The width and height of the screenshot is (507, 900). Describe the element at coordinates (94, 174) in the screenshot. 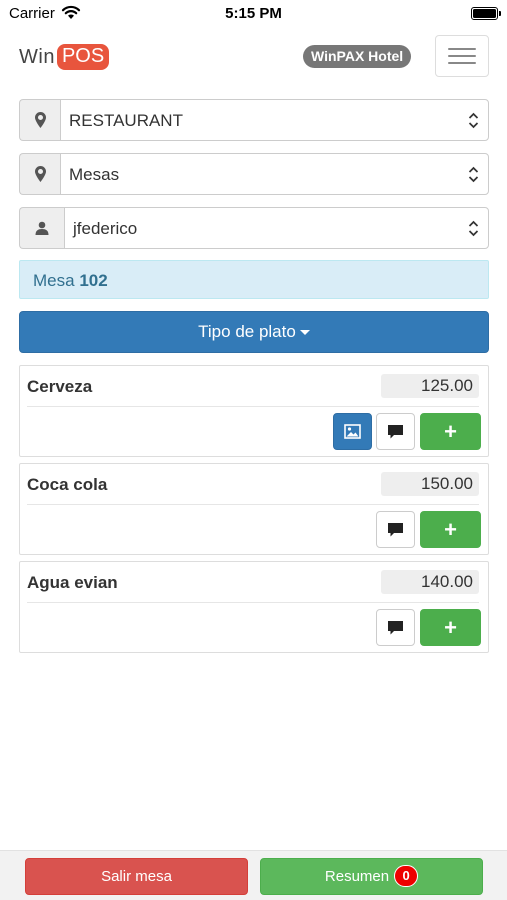

I see `section-select-value: Mesas` at that location.